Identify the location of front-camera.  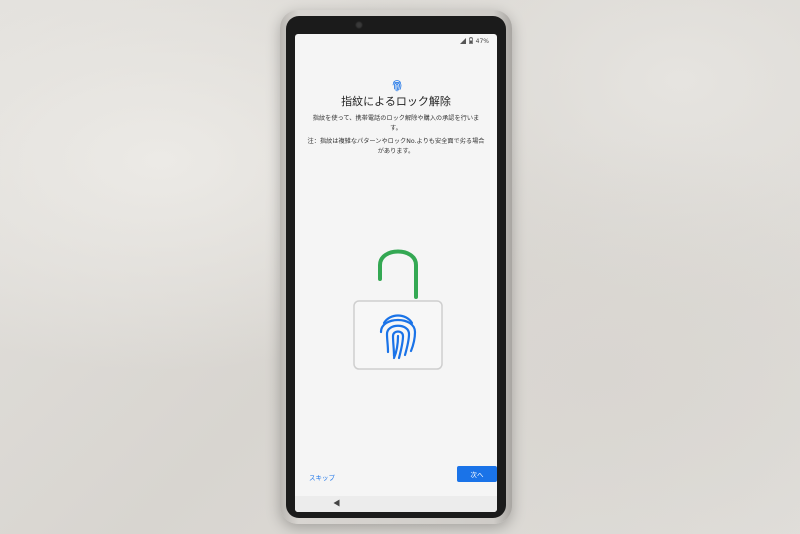
(359, 25).